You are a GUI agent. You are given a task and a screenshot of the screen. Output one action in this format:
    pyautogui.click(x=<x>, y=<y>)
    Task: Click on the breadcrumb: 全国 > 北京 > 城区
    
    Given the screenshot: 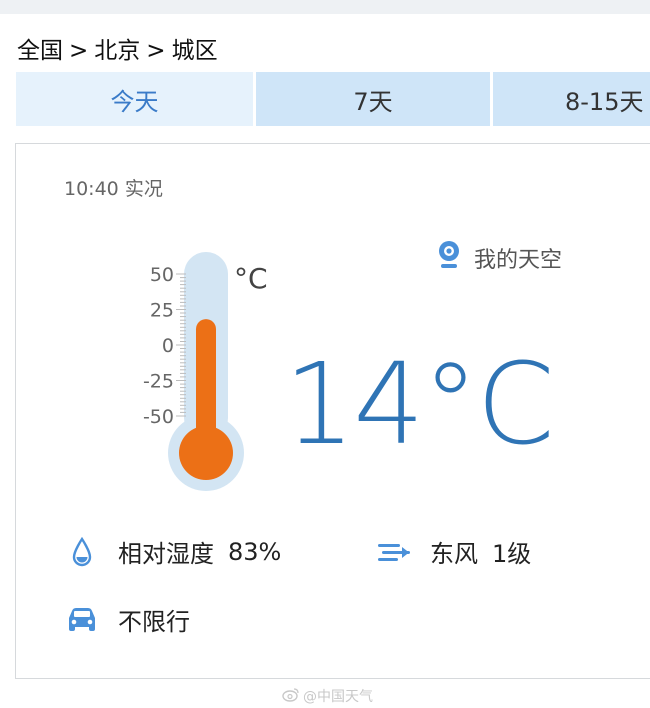 What is the action you would take?
    pyautogui.click(x=117, y=48)
    